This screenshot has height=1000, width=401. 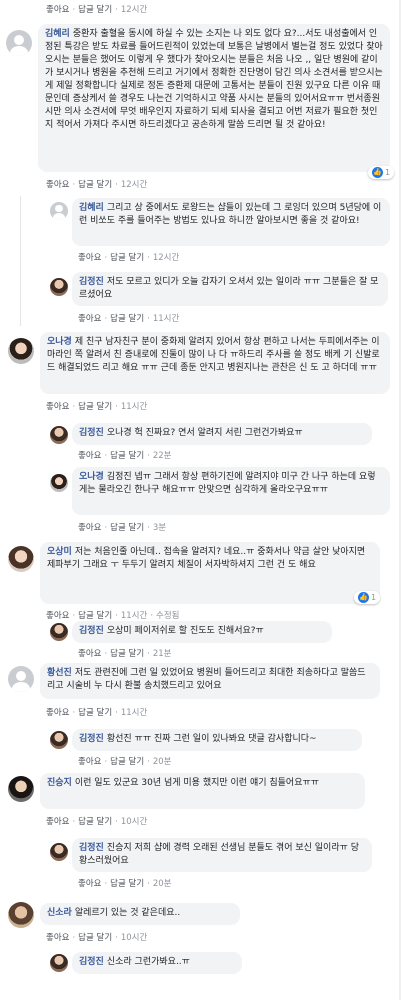 What do you see at coordinates (59, 783) in the screenshot?
I see `comment-author: 진승지` at bounding box center [59, 783].